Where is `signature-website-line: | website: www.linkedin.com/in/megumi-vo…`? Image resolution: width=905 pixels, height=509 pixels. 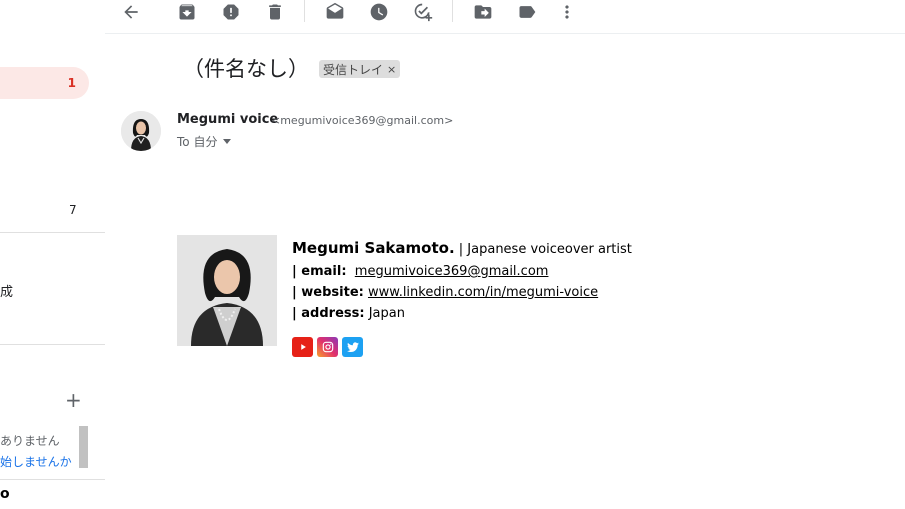 signature-website-line: | website: www.linkedin.com/in/megumi-vo… is located at coordinates (445, 292).